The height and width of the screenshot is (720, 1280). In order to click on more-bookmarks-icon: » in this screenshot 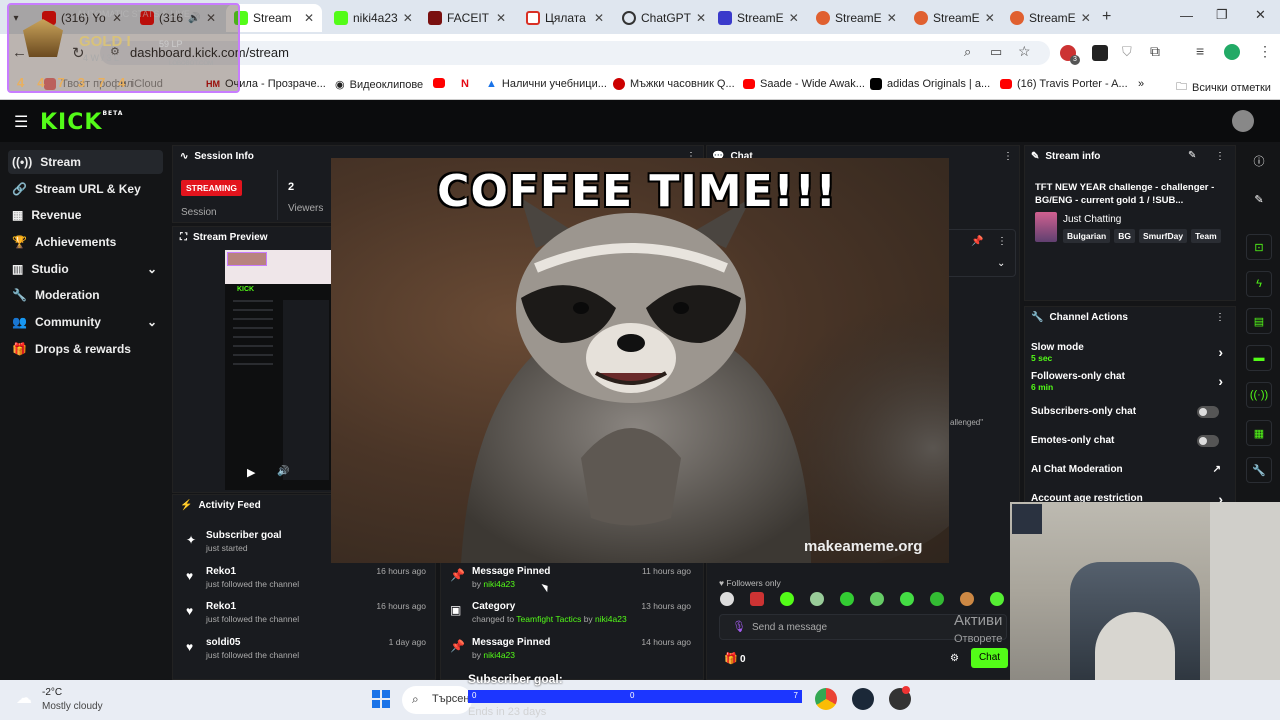, I will do `click(1141, 84)`.